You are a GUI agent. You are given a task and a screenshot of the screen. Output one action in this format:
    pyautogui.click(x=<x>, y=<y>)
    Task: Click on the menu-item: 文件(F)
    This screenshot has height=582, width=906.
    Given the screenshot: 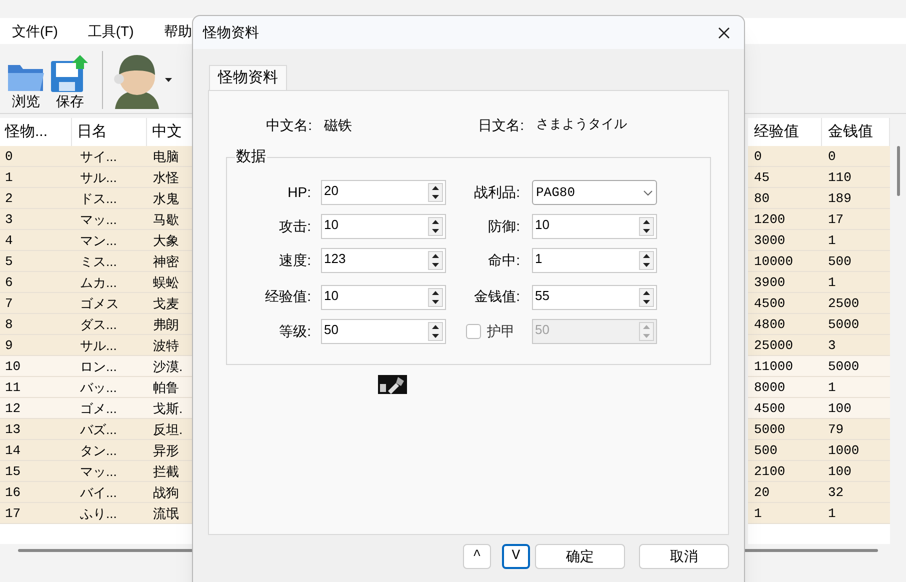 What is the action you would take?
    pyautogui.click(x=35, y=31)
    